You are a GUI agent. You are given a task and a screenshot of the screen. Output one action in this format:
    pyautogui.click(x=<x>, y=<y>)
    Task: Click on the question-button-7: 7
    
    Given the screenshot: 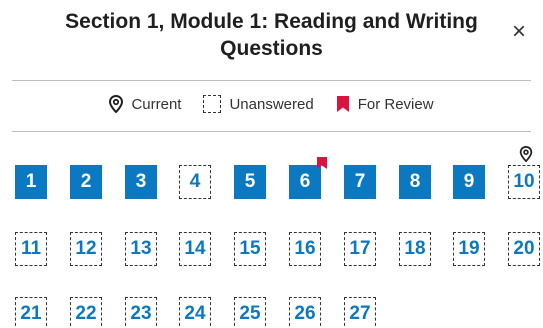 What is the action you would take?
    pyautogui.click(x=360, y=182)
    